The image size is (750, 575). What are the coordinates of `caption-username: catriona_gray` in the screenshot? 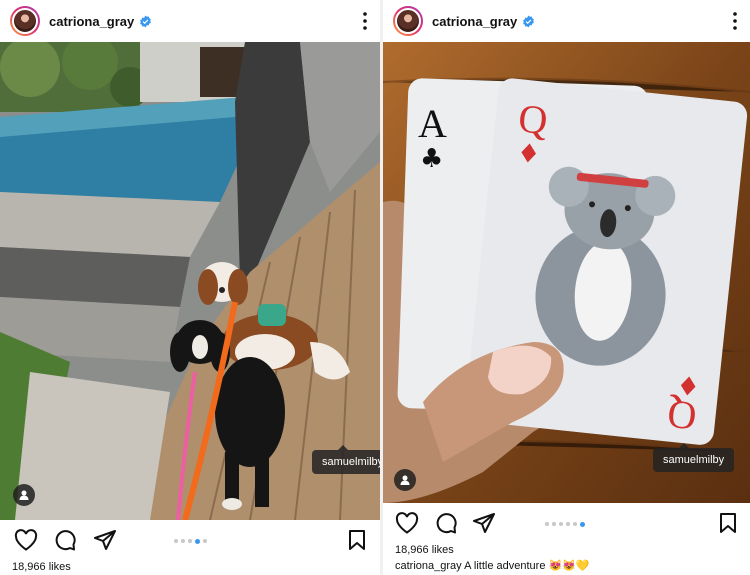 It's located at (428, 566).